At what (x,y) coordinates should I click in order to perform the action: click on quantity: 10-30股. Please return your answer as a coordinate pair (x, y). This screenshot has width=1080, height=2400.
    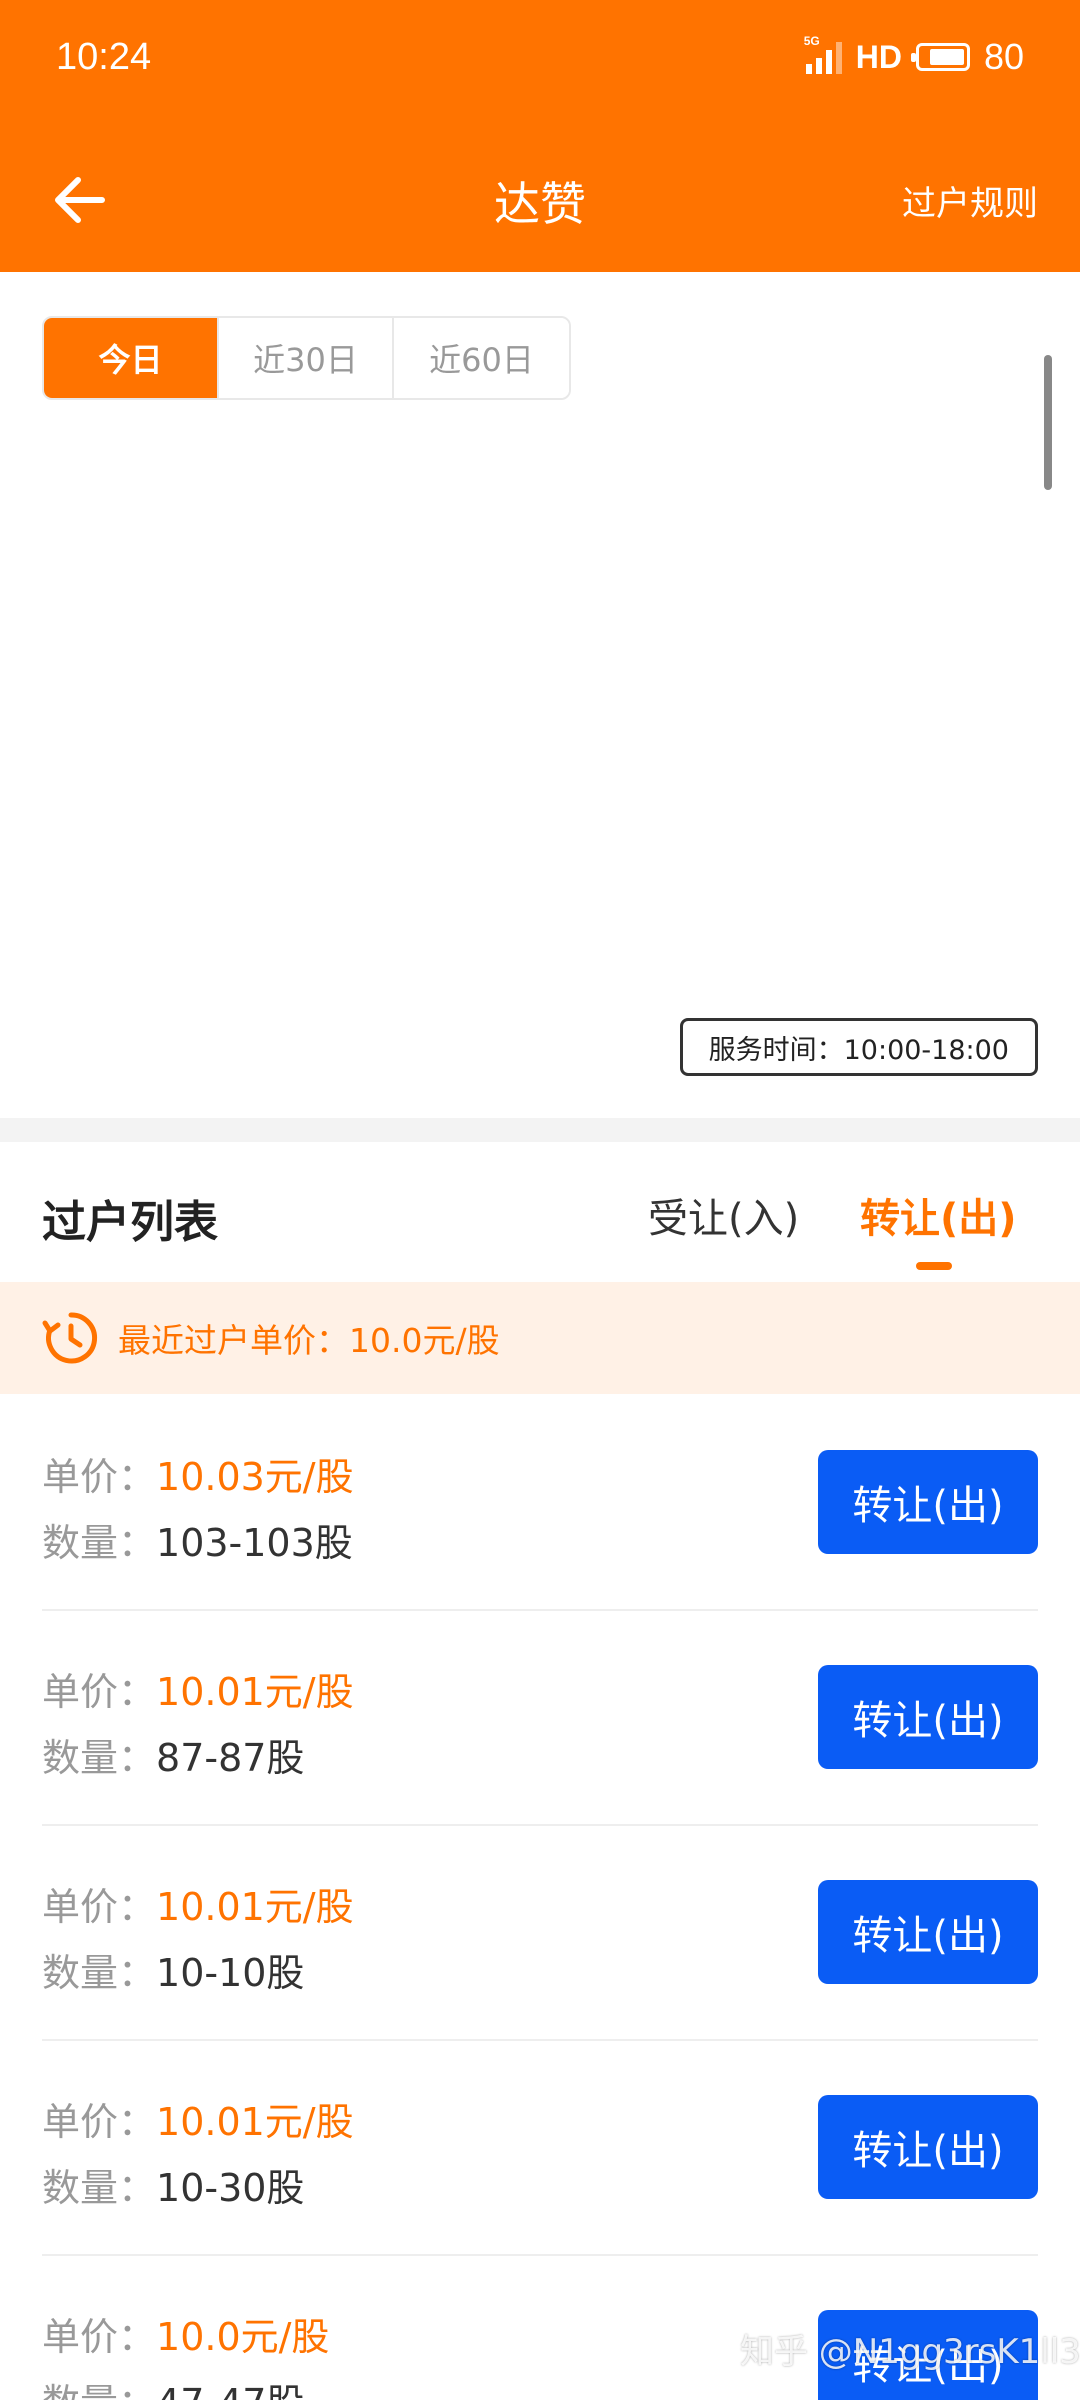
    Looking at the image, I should click on (230, 2188).